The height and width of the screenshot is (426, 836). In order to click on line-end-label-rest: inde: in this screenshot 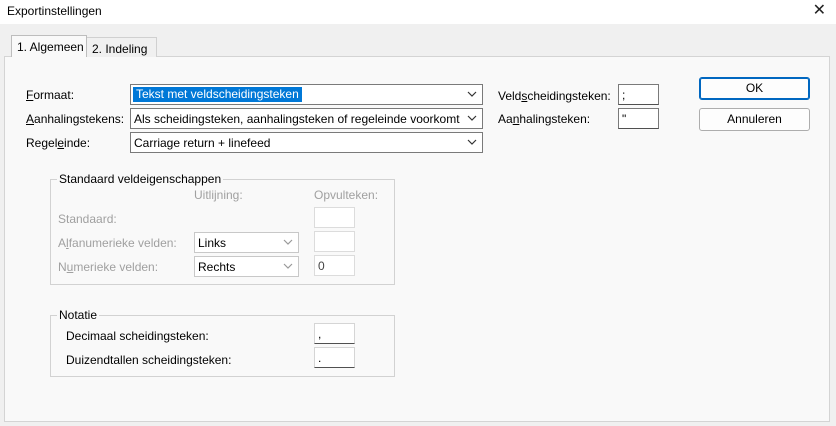, I will do `click(77, 143)`.